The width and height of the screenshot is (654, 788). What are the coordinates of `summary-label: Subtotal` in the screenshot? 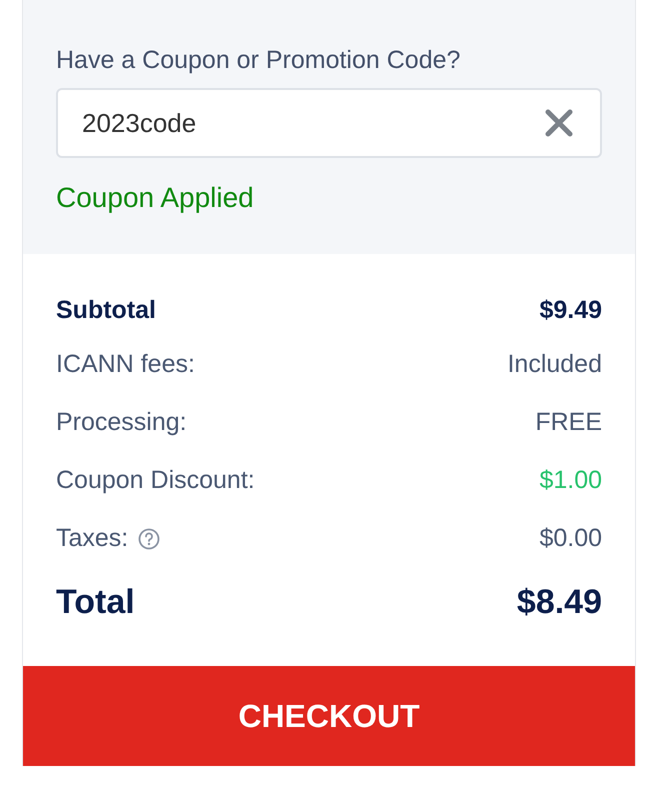 It's located at (106, 310).